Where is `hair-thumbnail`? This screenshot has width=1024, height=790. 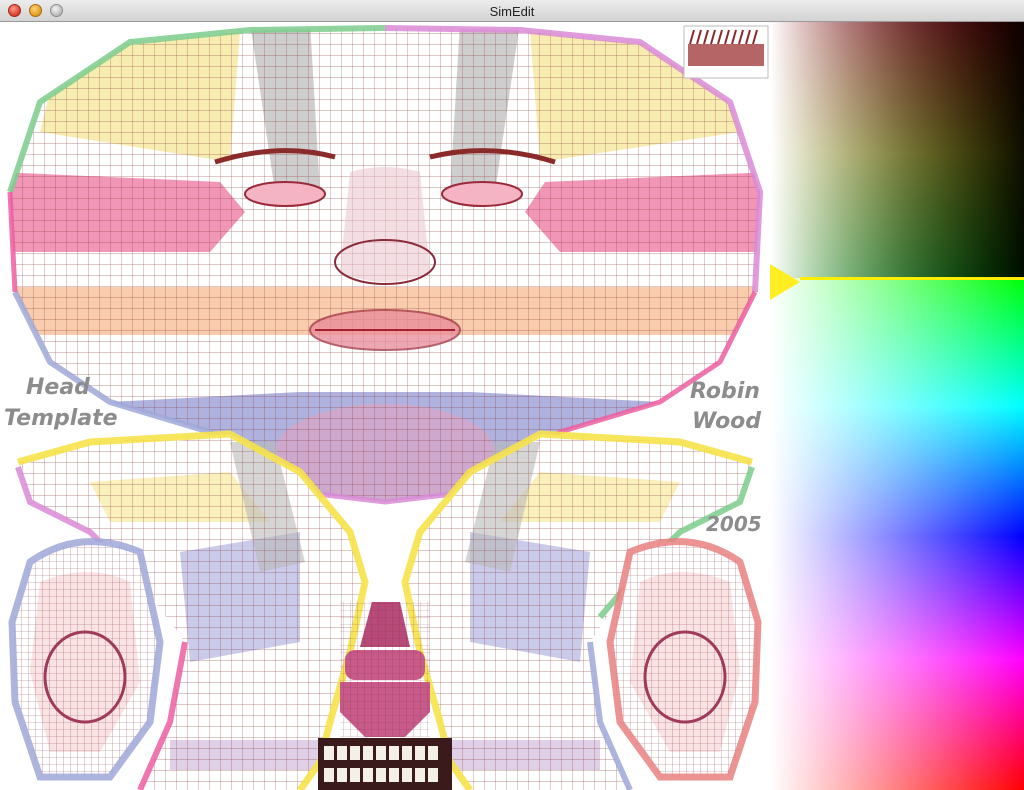 hair-thumbnail is located at coordinates (726, 52).